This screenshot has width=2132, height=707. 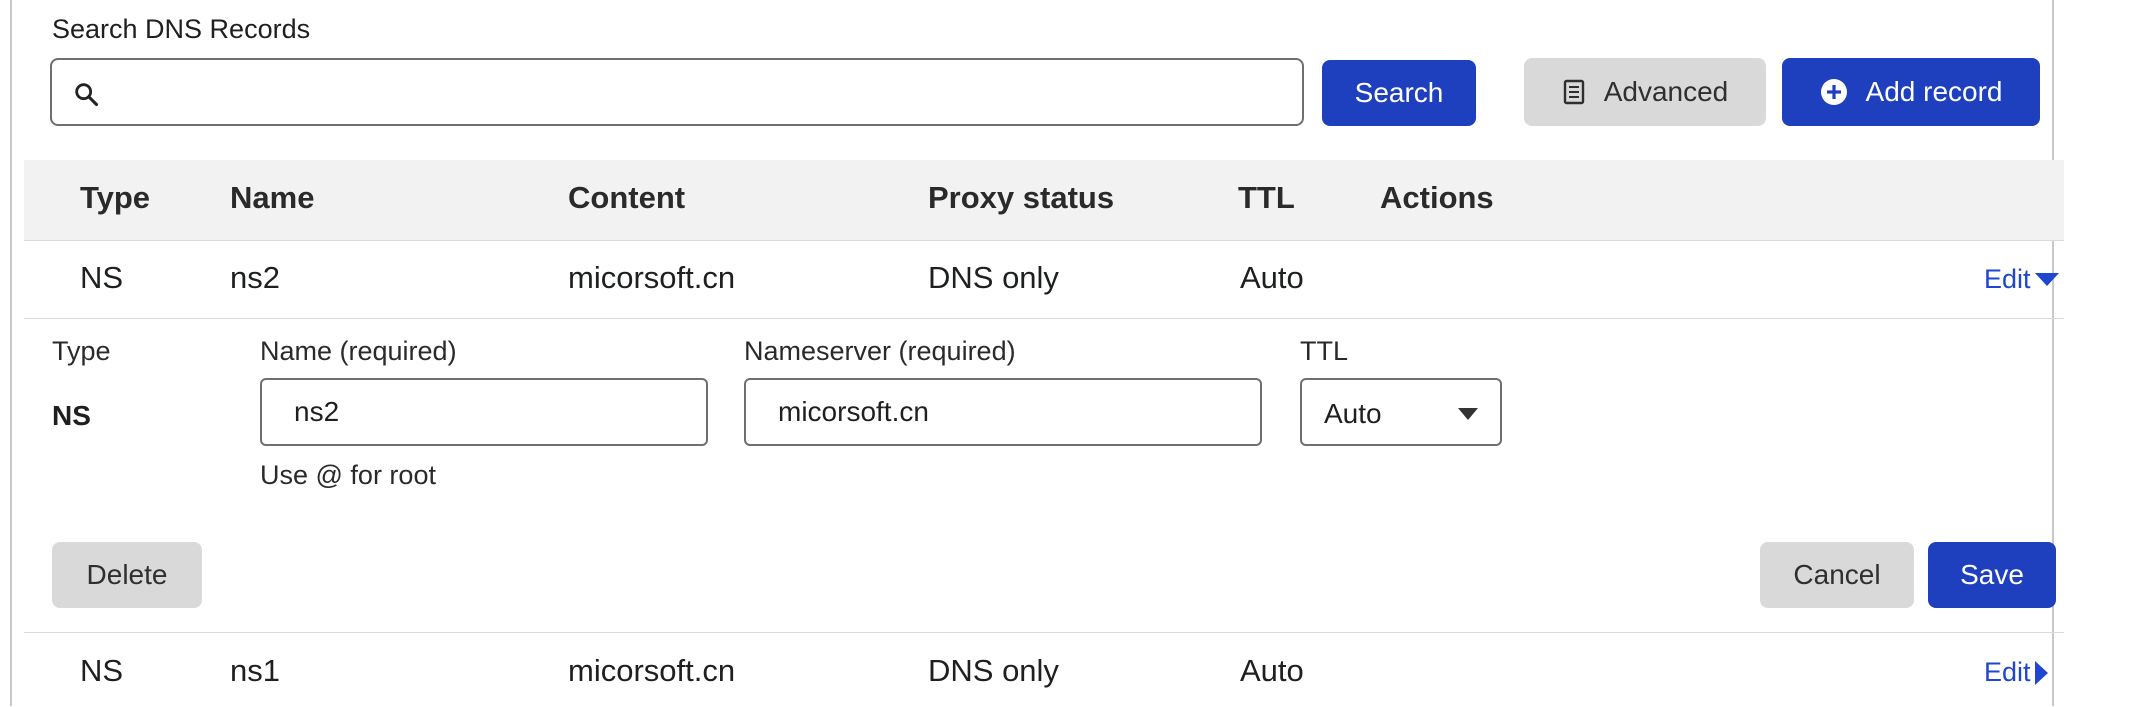 I want to click on search-input, so click(x=704, y=93).